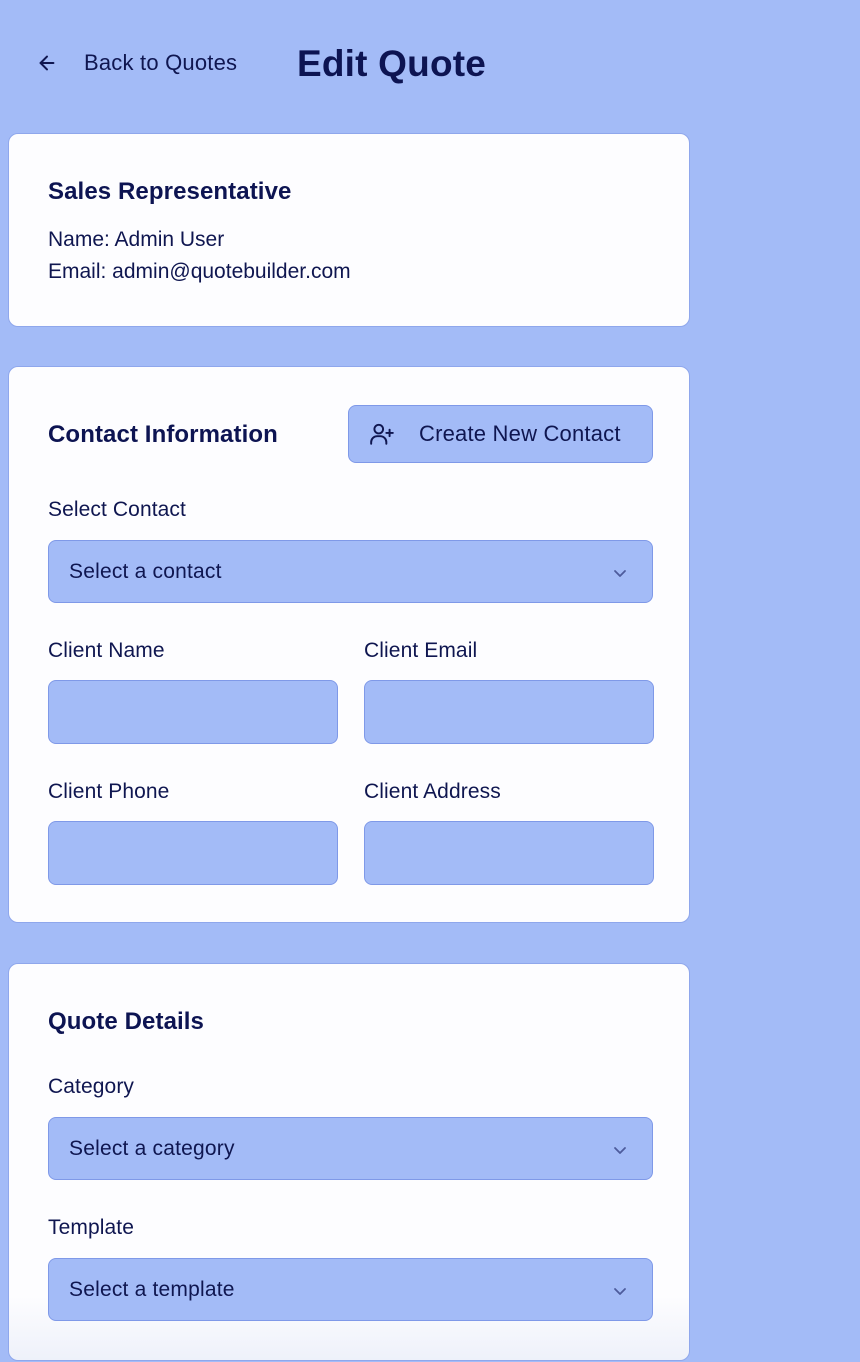 This screenshot has height=1362, width=860. Describe the element at coordinates (136, 239) in the screenshot. I see `sales-rep-name: Name: Admin User` at that location.